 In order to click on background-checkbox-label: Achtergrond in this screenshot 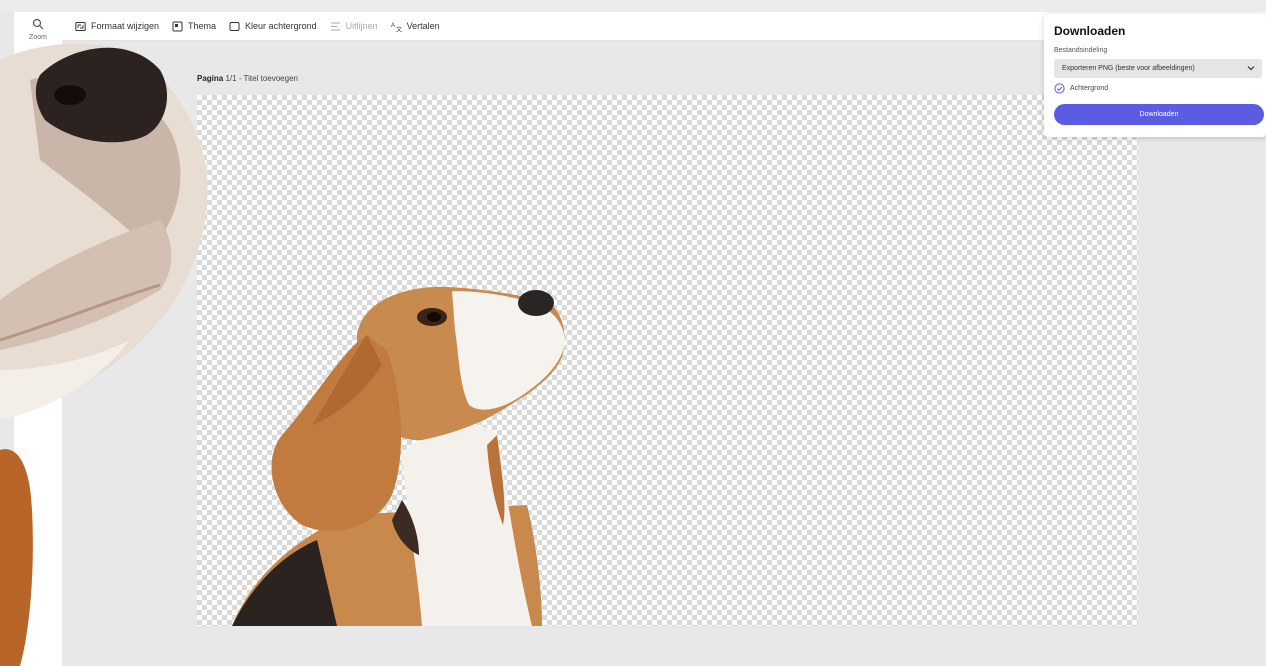, I will do `click(1089, 88)`.